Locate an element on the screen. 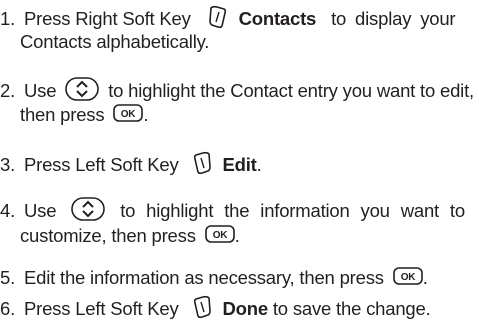  step-text: to save the change. is located at coordinates (351, 308).